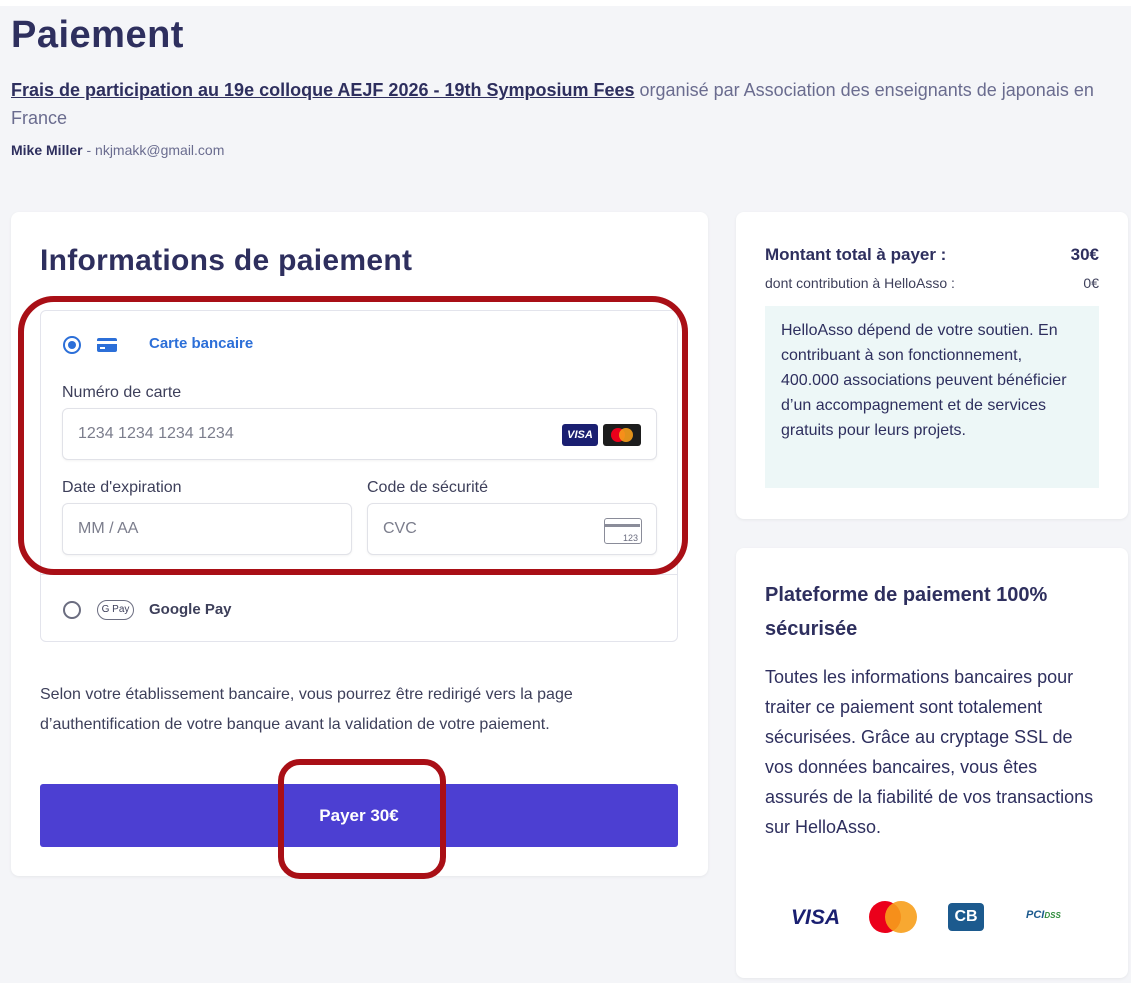 Image resolution: width=1131 pixels, height=983 pixels. Describe the element at coordinates (623, 531) in the screenshot. I see `cvc-card-icon: 123` at that location.